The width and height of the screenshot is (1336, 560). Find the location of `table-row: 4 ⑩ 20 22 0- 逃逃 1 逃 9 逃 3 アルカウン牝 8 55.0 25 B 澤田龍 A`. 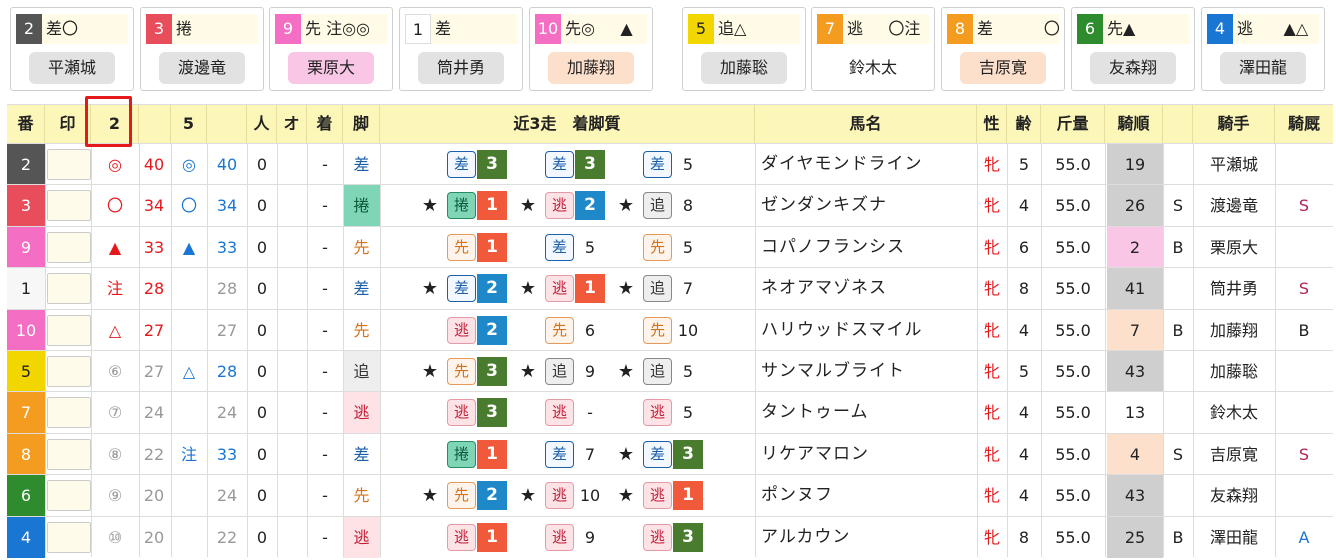

table-row: 4 ⑩ 20 22 0- 逃逃 1 逃 9 逃 3 アルカウン牝 8 55.0 25 B 澤田龍 A is located at coordinates (670, 536).